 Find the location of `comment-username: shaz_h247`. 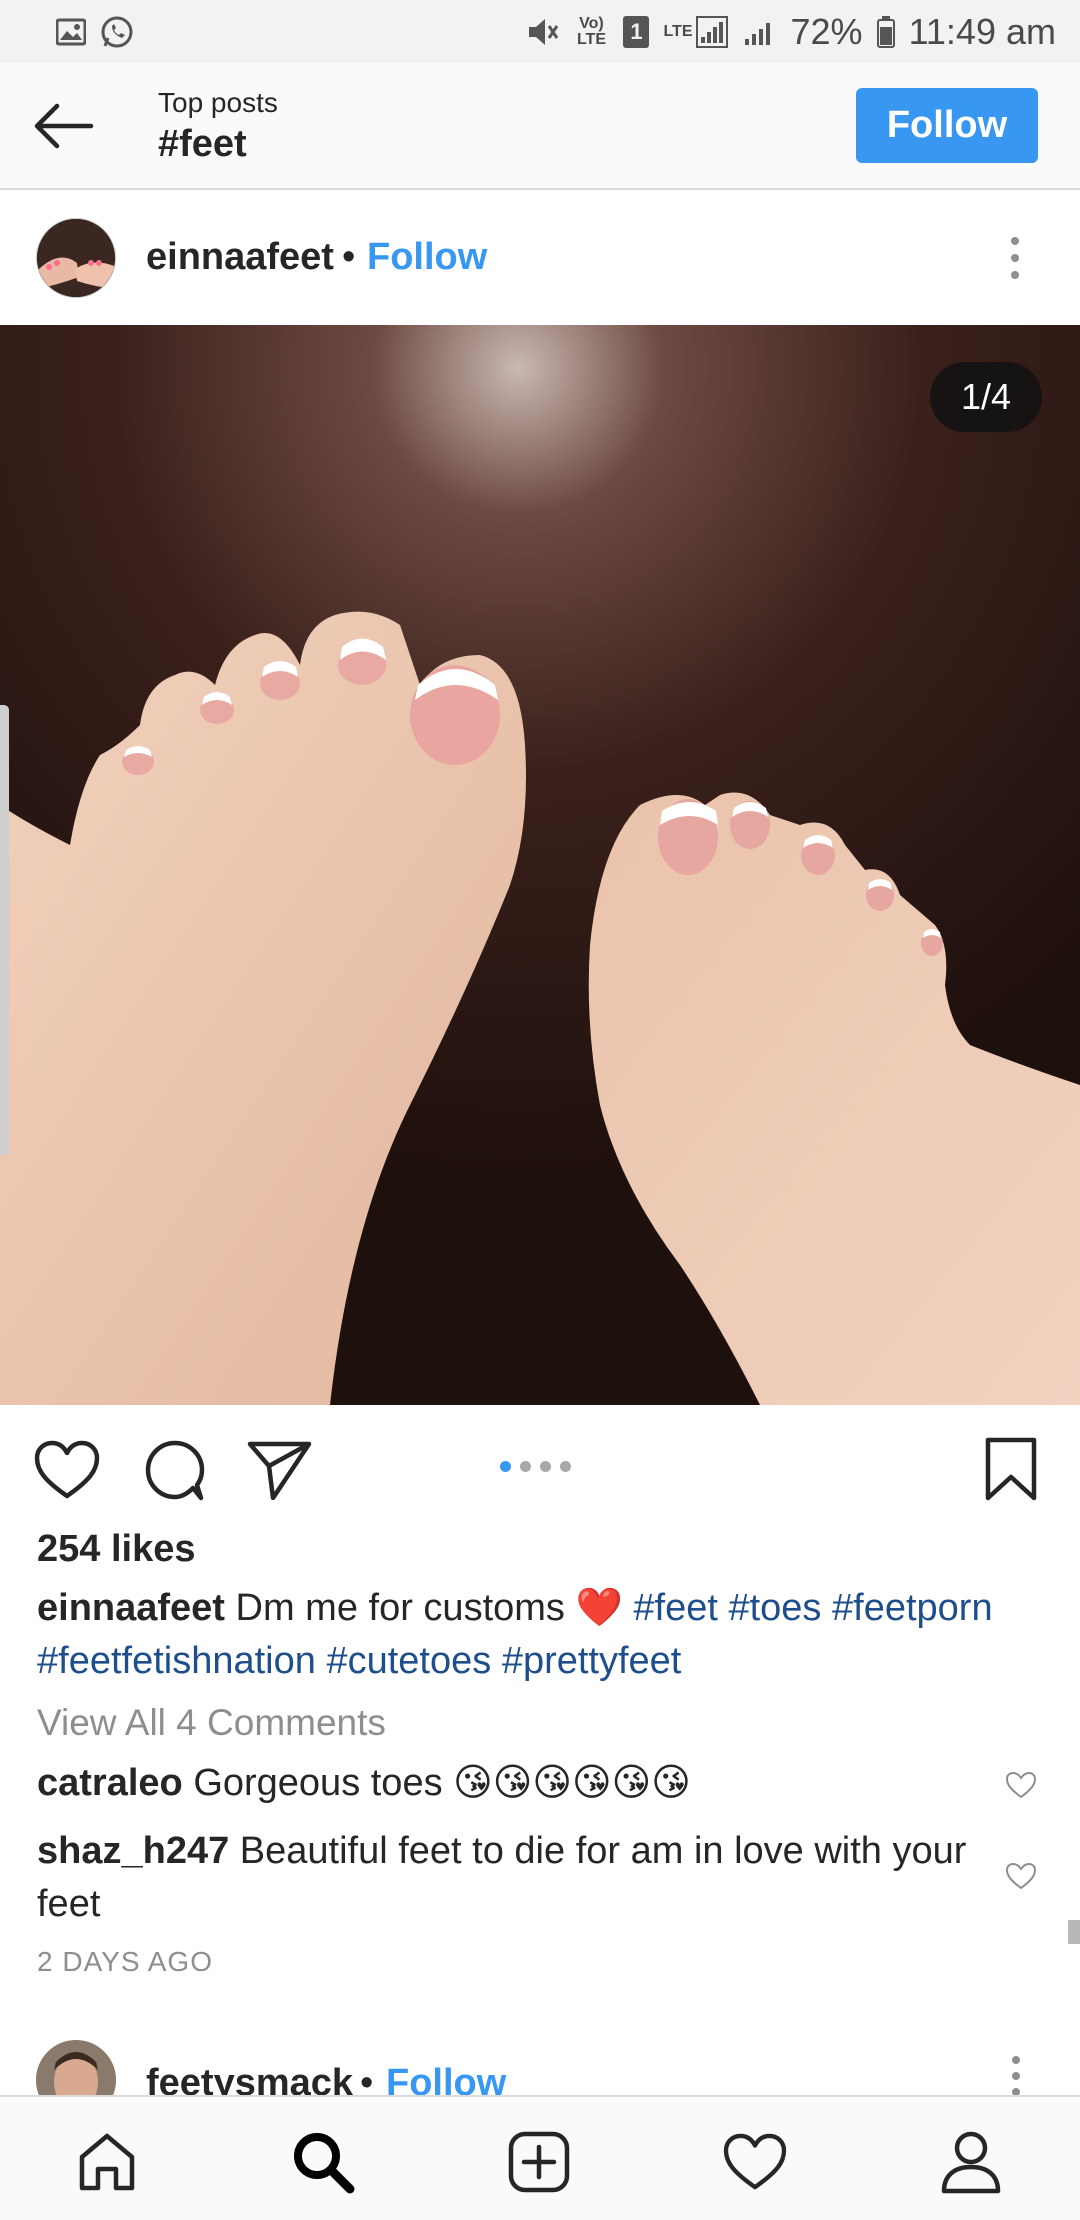

comment-username: shaz_h247 is located at coordinates (133, 1851).